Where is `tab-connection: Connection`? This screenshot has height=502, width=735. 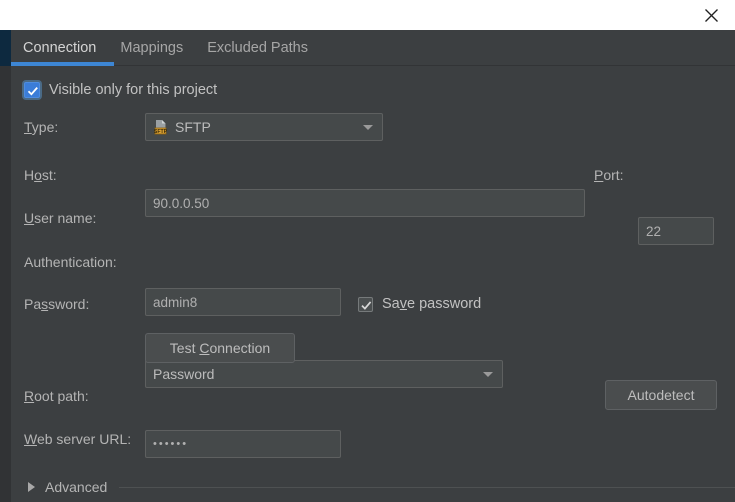 tab-connection: Connection is located at coordinates (59, 48).